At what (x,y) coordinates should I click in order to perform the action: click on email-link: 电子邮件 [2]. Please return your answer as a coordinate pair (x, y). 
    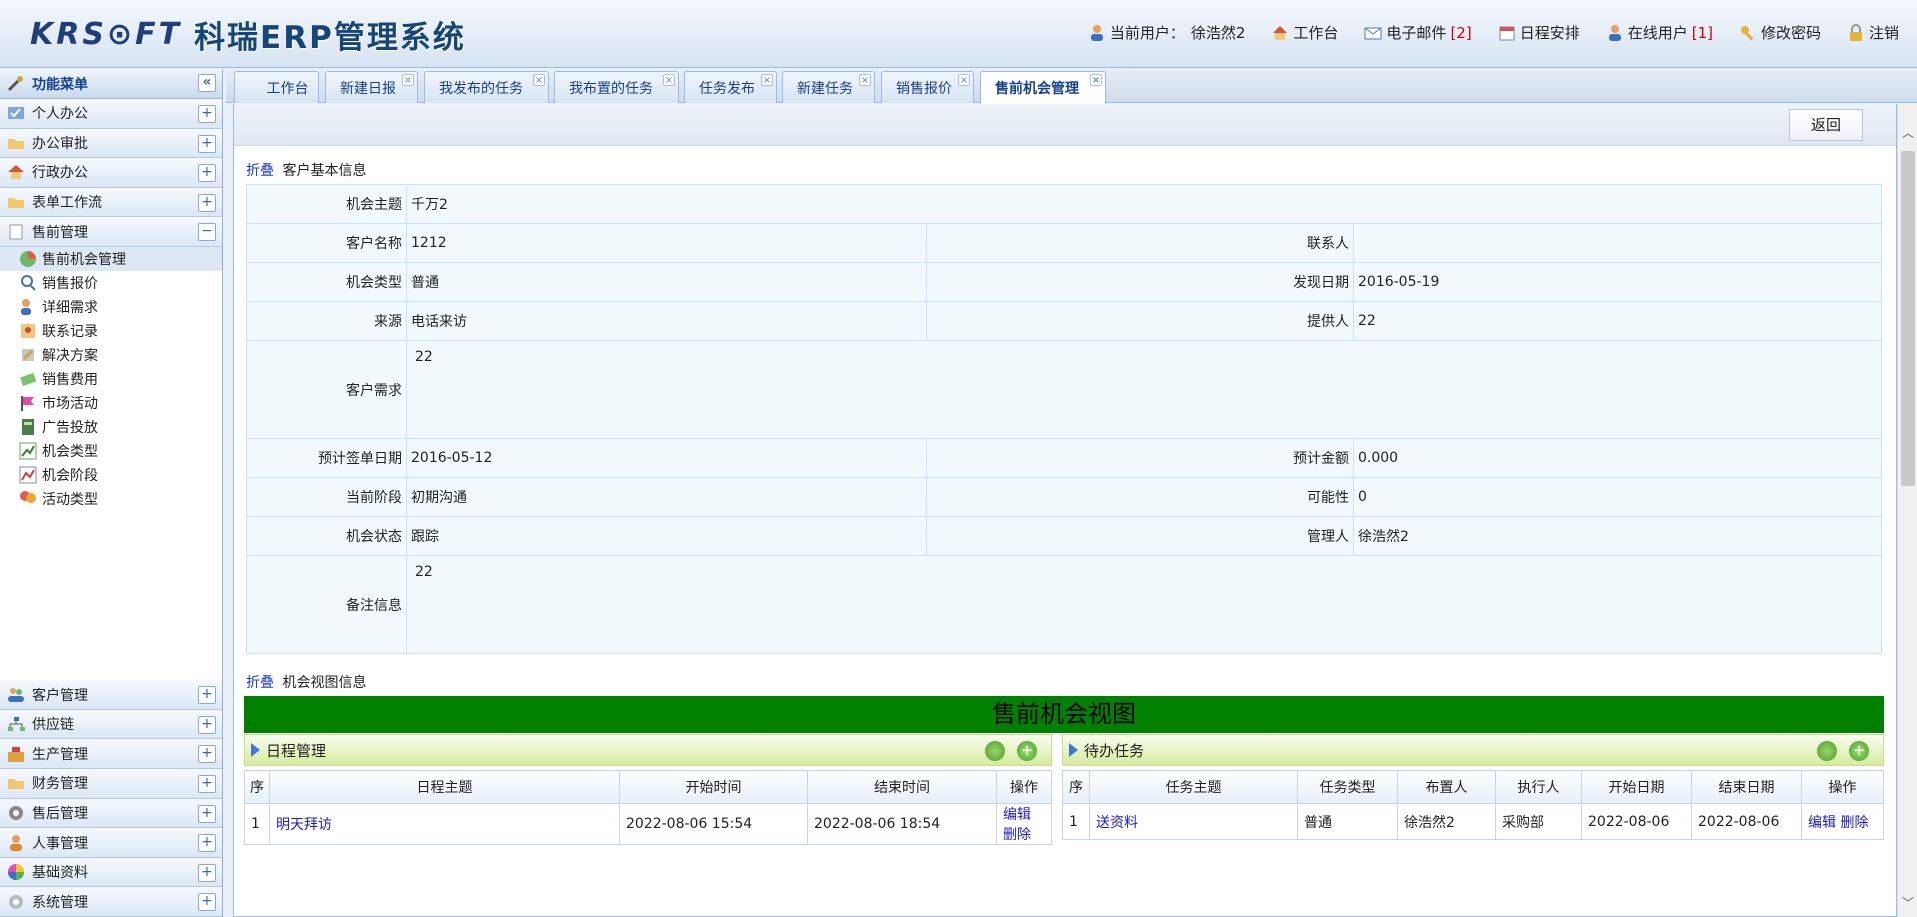
    Looking at the image, I should click on (1418, 32).